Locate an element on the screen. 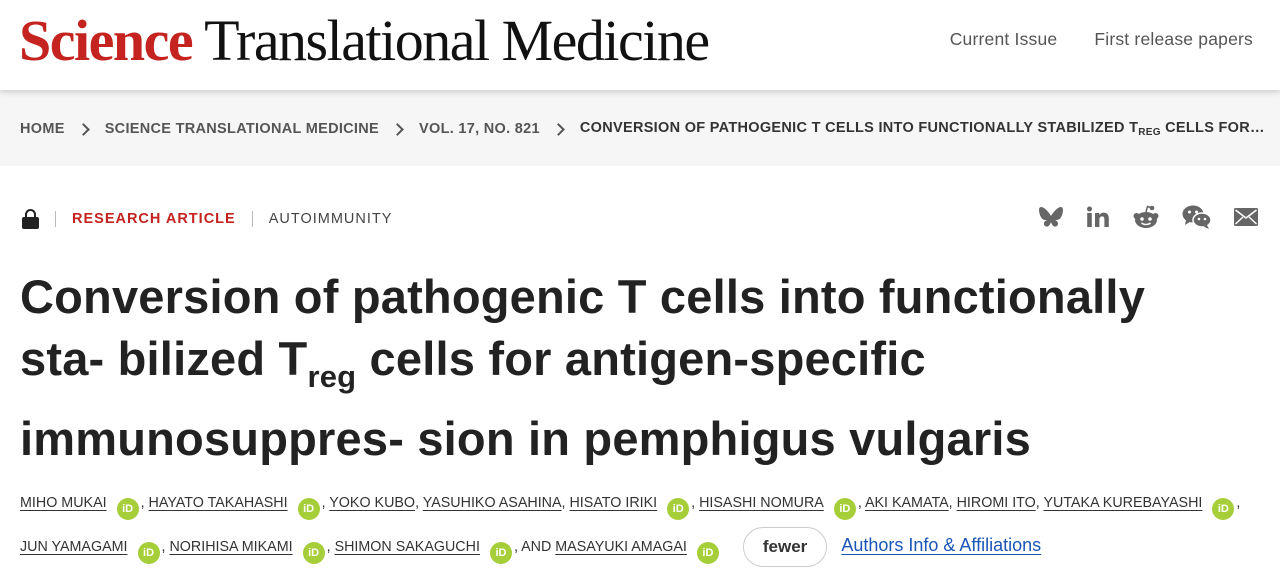 The image size is (1280, 571). author-link: YASUHIKO ASAHINA is located at coordinates (492, 503).